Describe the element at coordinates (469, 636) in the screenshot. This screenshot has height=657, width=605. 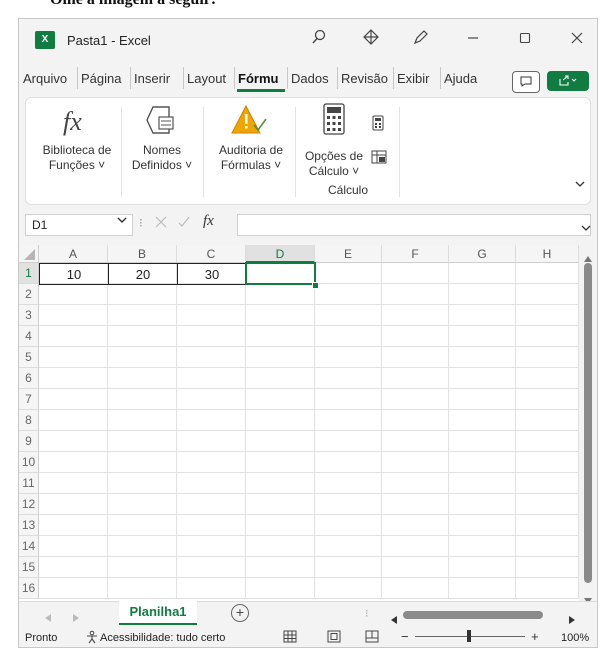
I see `zoom-slider-thumb` at that location.